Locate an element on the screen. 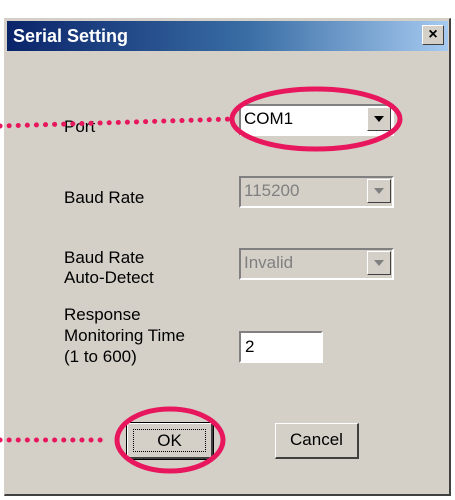  baud-rate-label: Baud Rate is located at coordinates (104, 197).